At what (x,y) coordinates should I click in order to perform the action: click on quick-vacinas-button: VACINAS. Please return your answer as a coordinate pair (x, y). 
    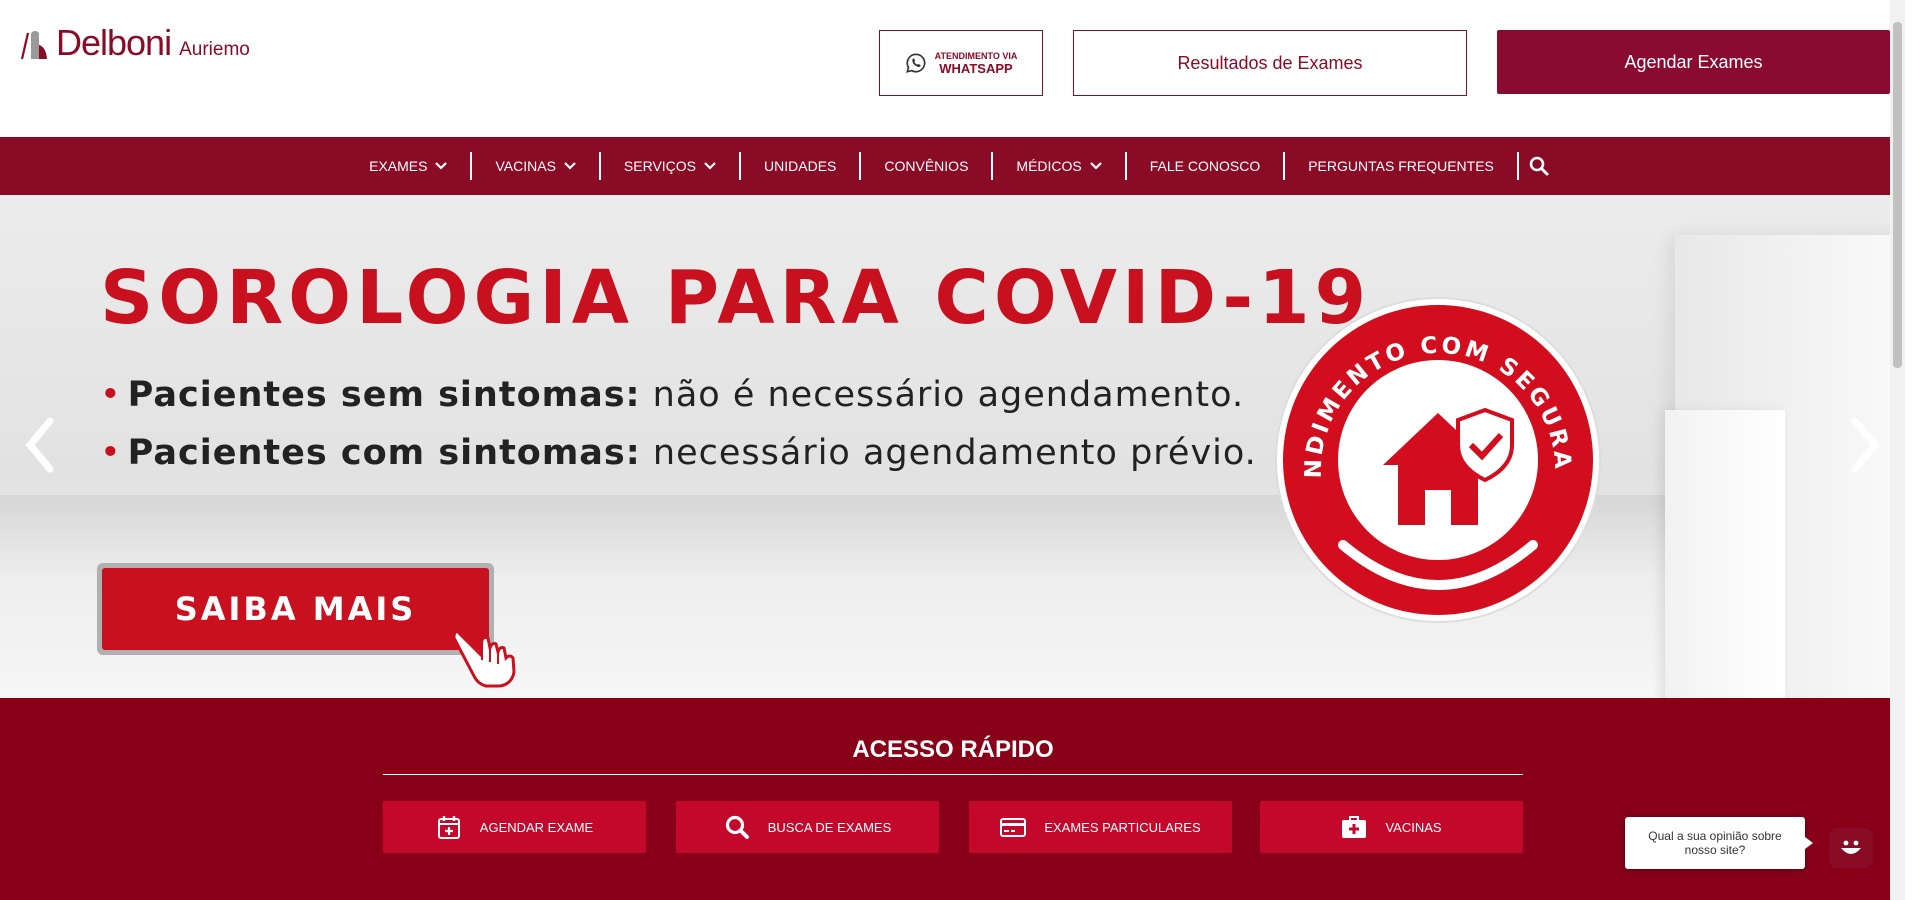
    Looking at the image, I should click on (1391, 827).